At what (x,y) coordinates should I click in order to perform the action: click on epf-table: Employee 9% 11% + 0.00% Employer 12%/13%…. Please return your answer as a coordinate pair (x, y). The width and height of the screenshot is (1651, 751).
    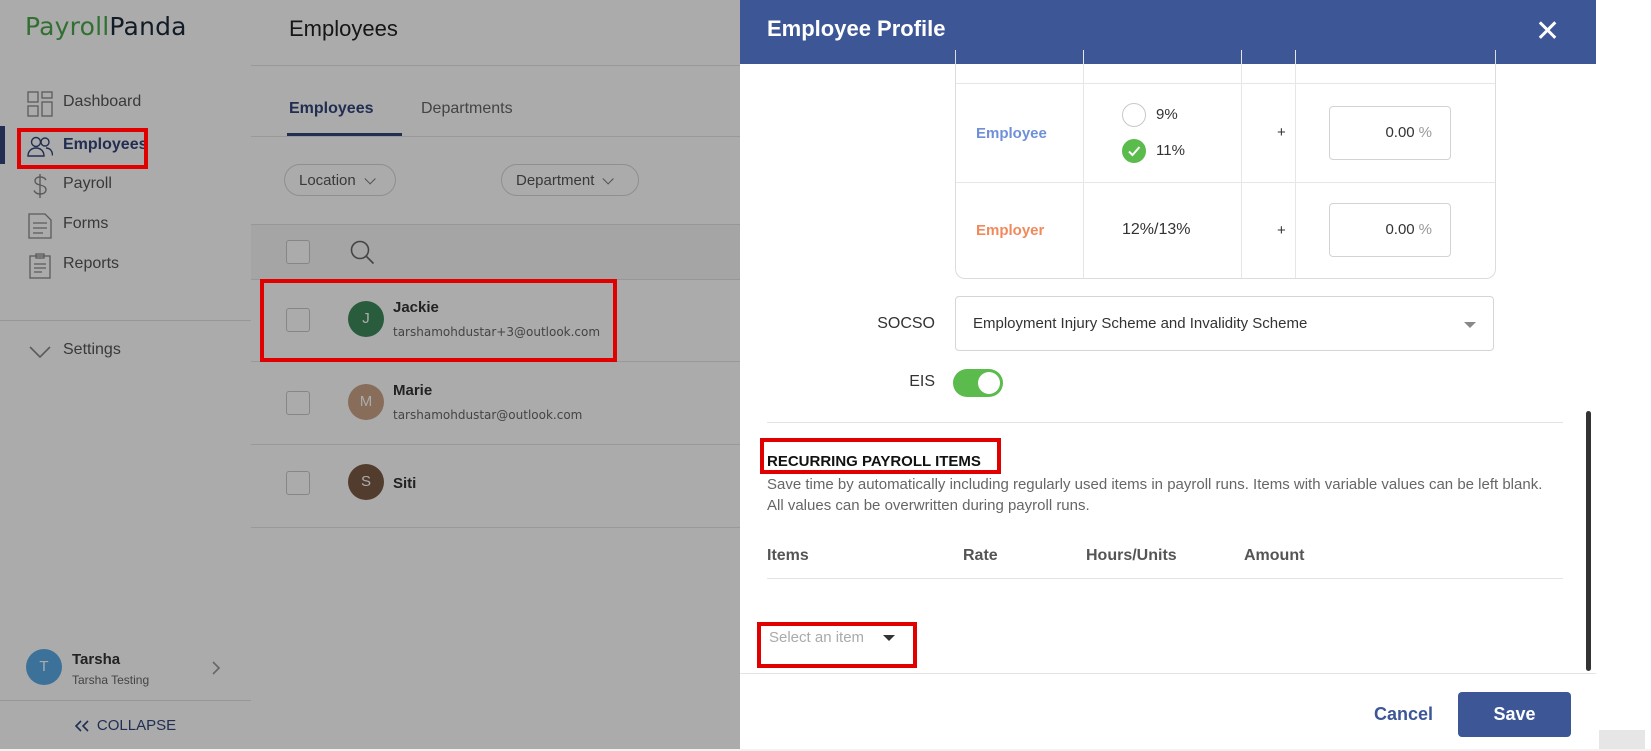
    Looking at the image, I should click on (1225, 164).